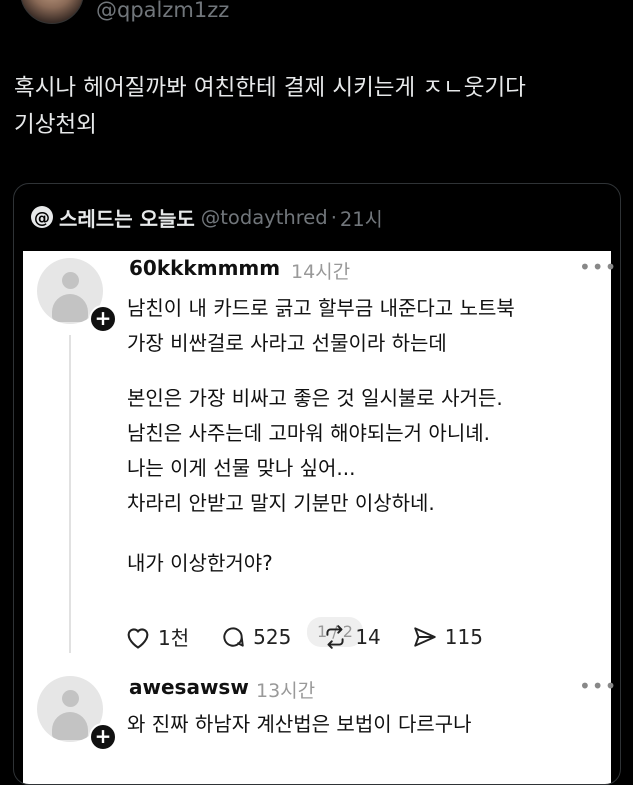 Image resolution: width=633 pixels, height=785 pixels. What do you see at coordinates (425, 636) in the screenshot?
I see `send-icon` at bounding box center [425, 636].